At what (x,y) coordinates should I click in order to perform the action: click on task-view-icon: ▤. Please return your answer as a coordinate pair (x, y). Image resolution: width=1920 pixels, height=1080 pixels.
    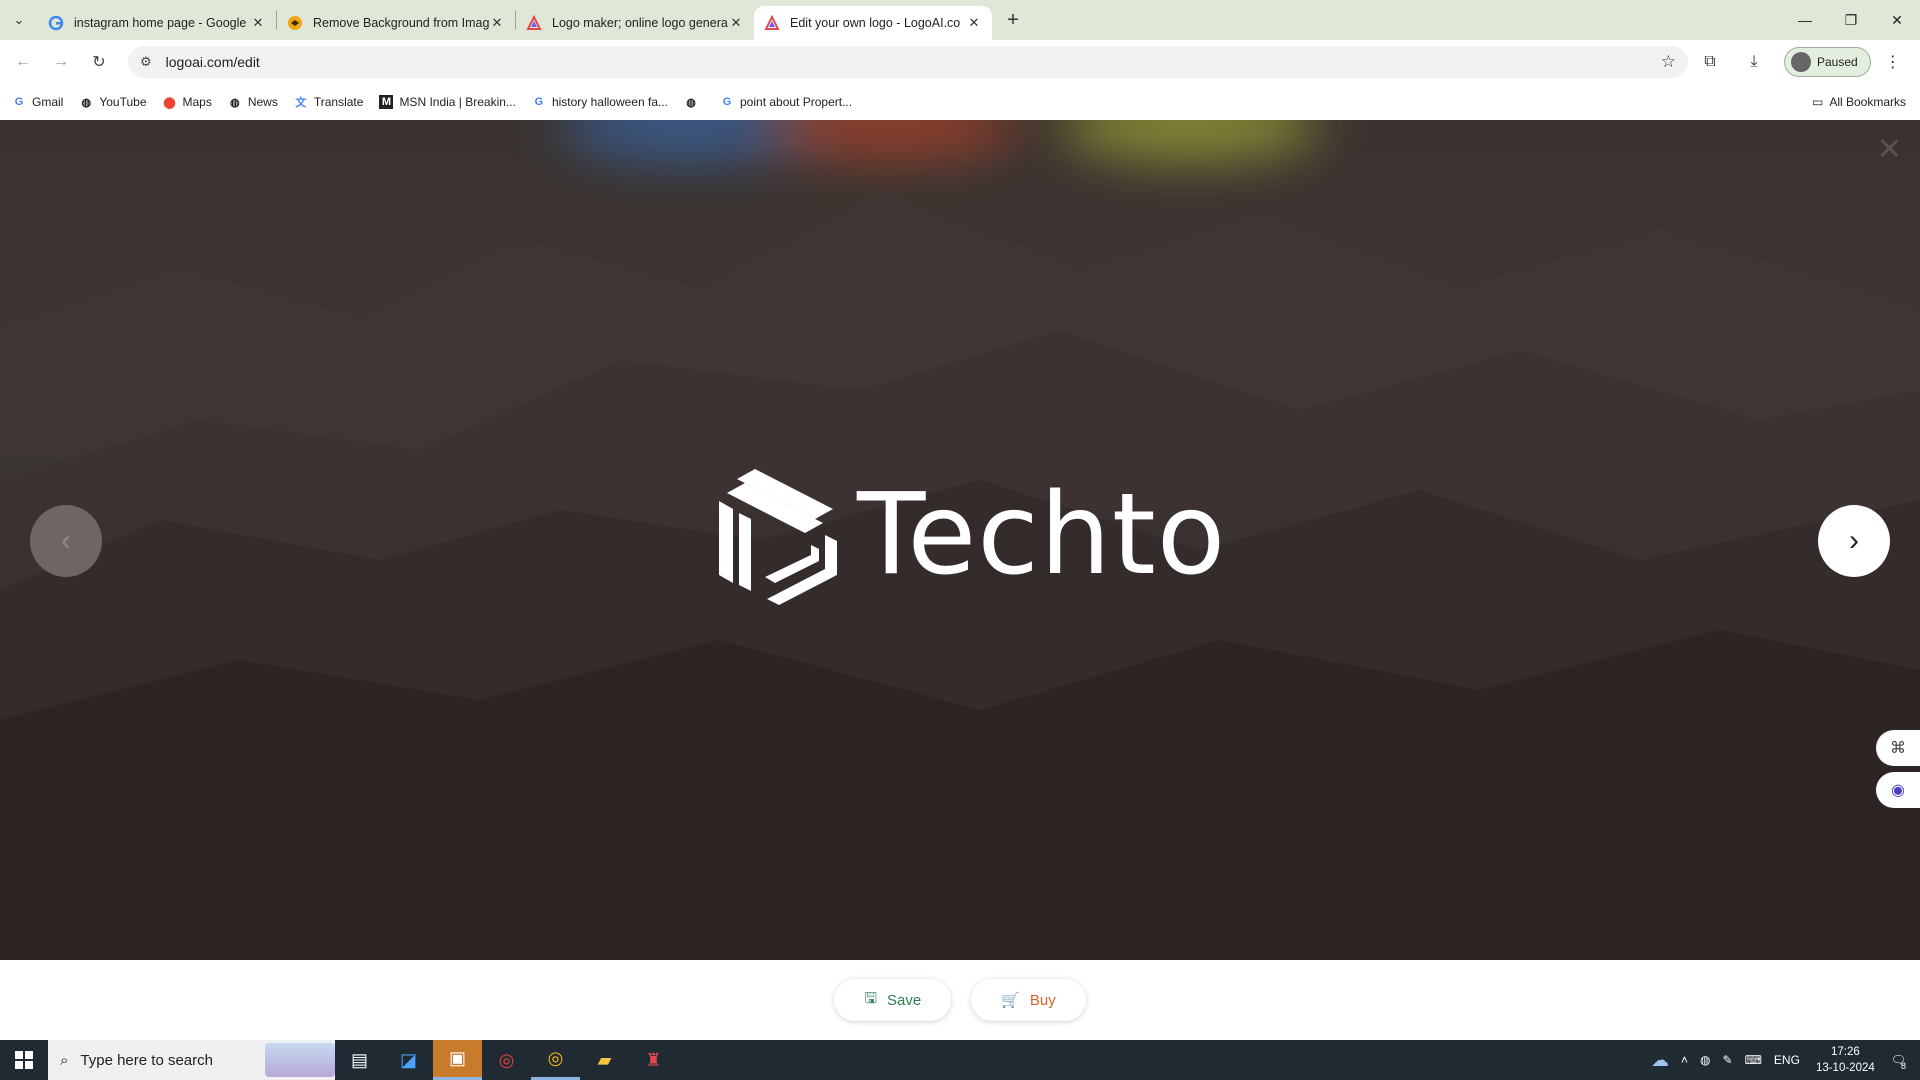
    Looking at the image, I should click on (359, 1060).